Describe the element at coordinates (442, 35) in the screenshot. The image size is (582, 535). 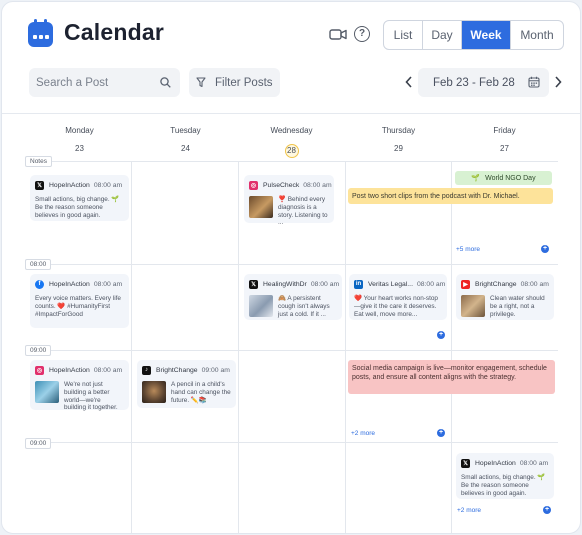
I see `view-day-button: Day` at that location.